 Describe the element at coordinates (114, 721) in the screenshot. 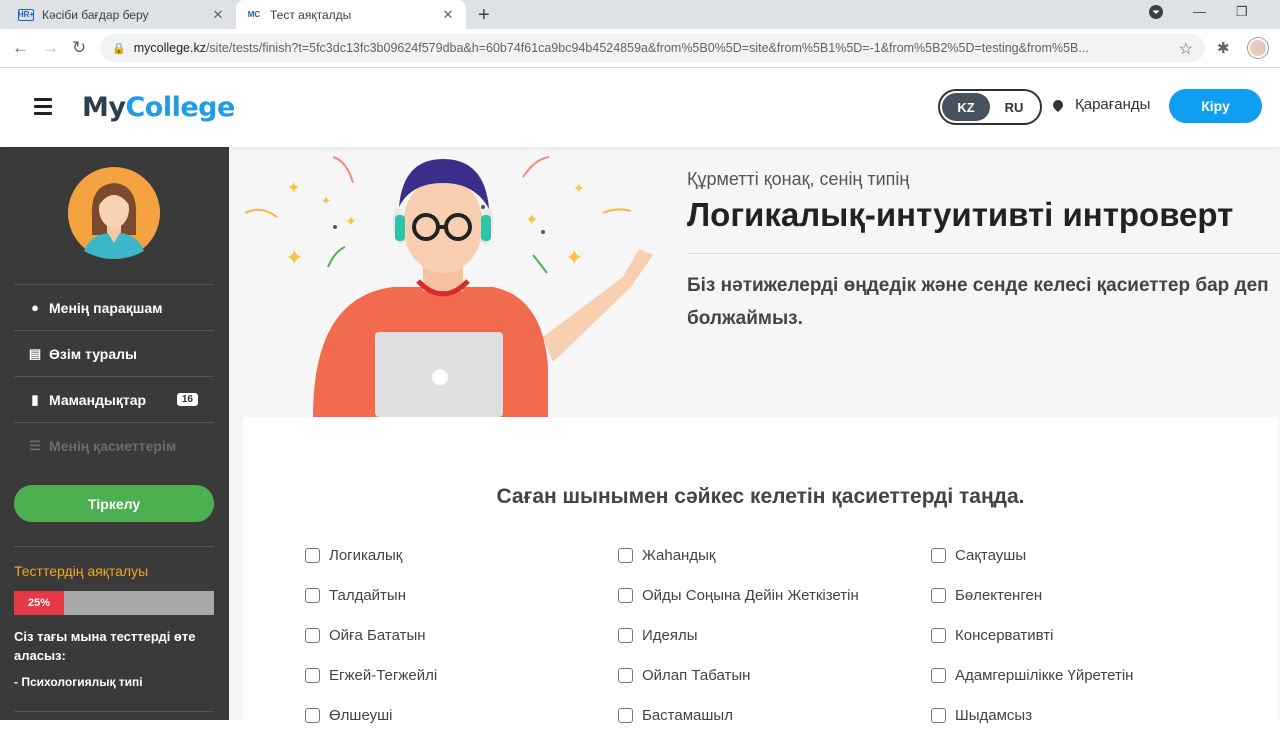

I see `test-link-interests: - Қызығушылықтар` at that location.